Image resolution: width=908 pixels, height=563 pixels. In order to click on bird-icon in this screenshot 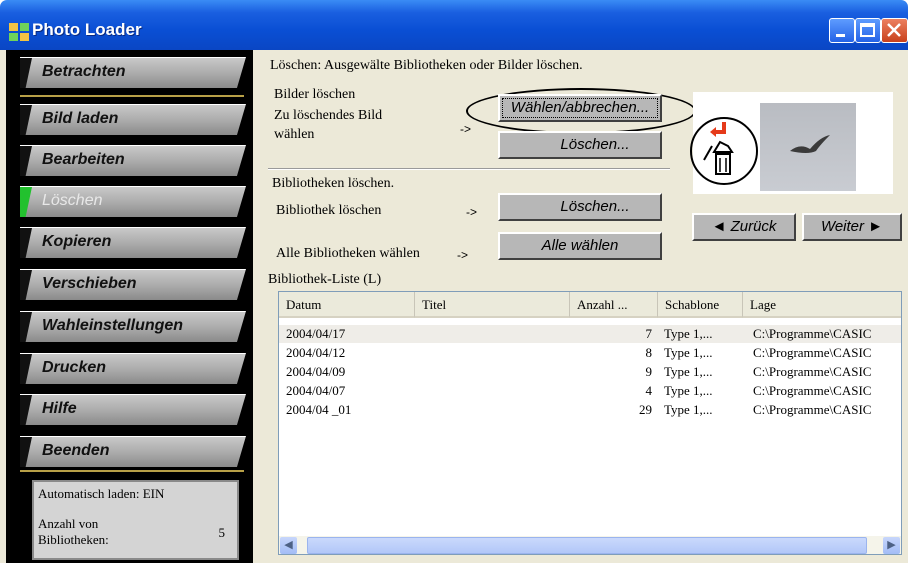, I will do `click(810, 144)`.